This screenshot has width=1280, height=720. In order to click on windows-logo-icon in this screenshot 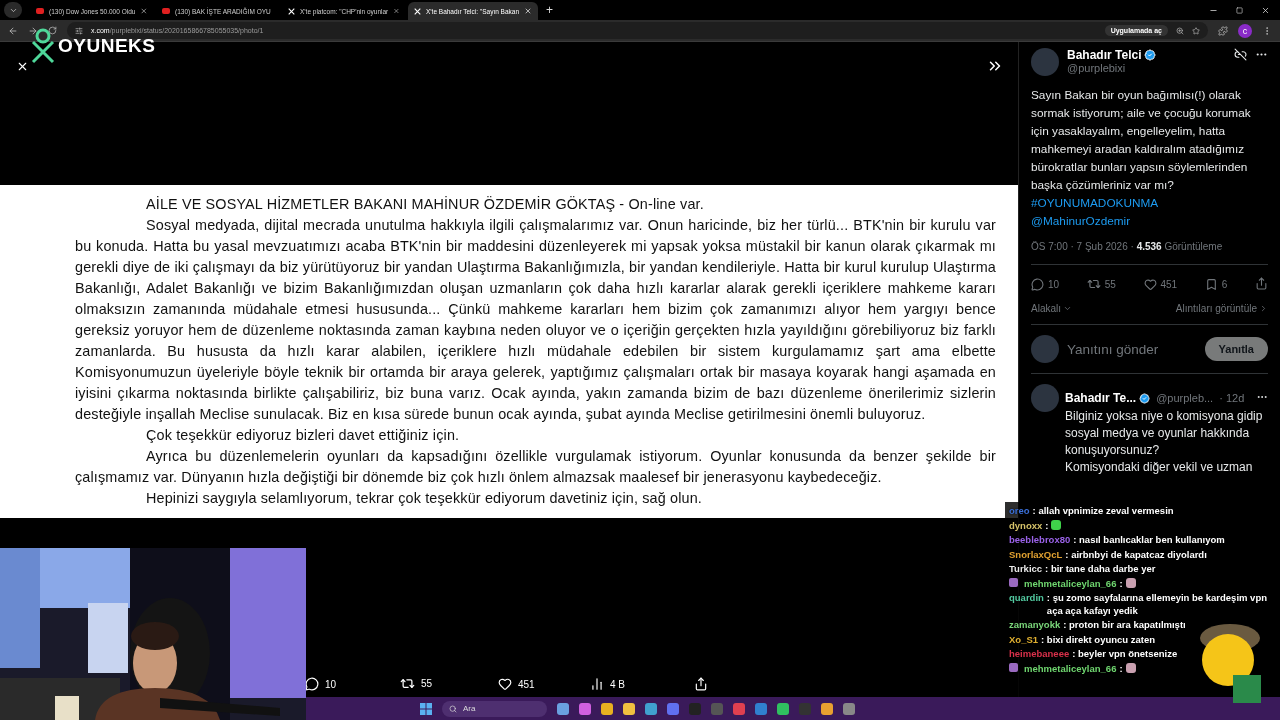, I will do `click(426, 708)`.